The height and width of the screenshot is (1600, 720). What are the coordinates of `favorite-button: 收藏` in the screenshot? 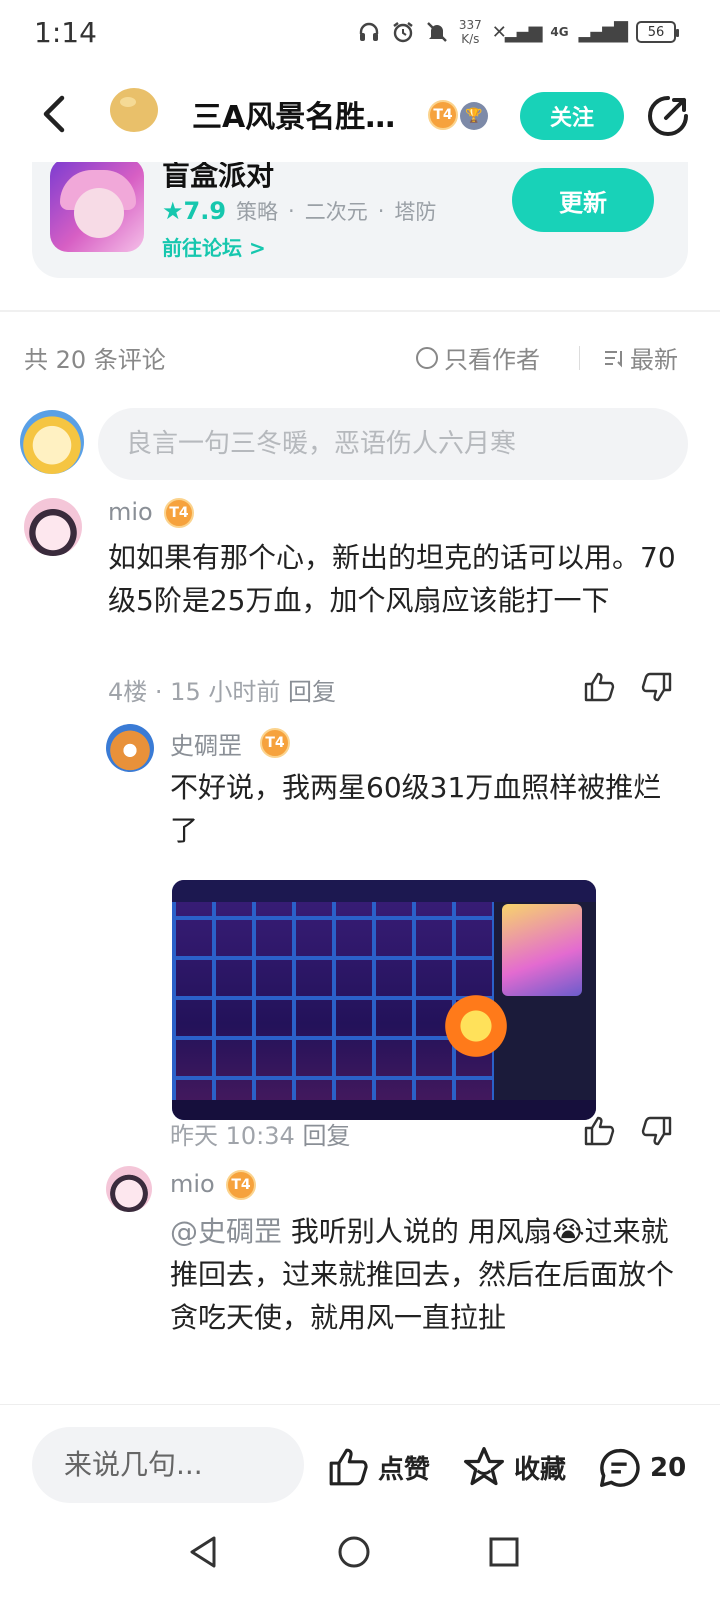 It's located at (514, 1467).